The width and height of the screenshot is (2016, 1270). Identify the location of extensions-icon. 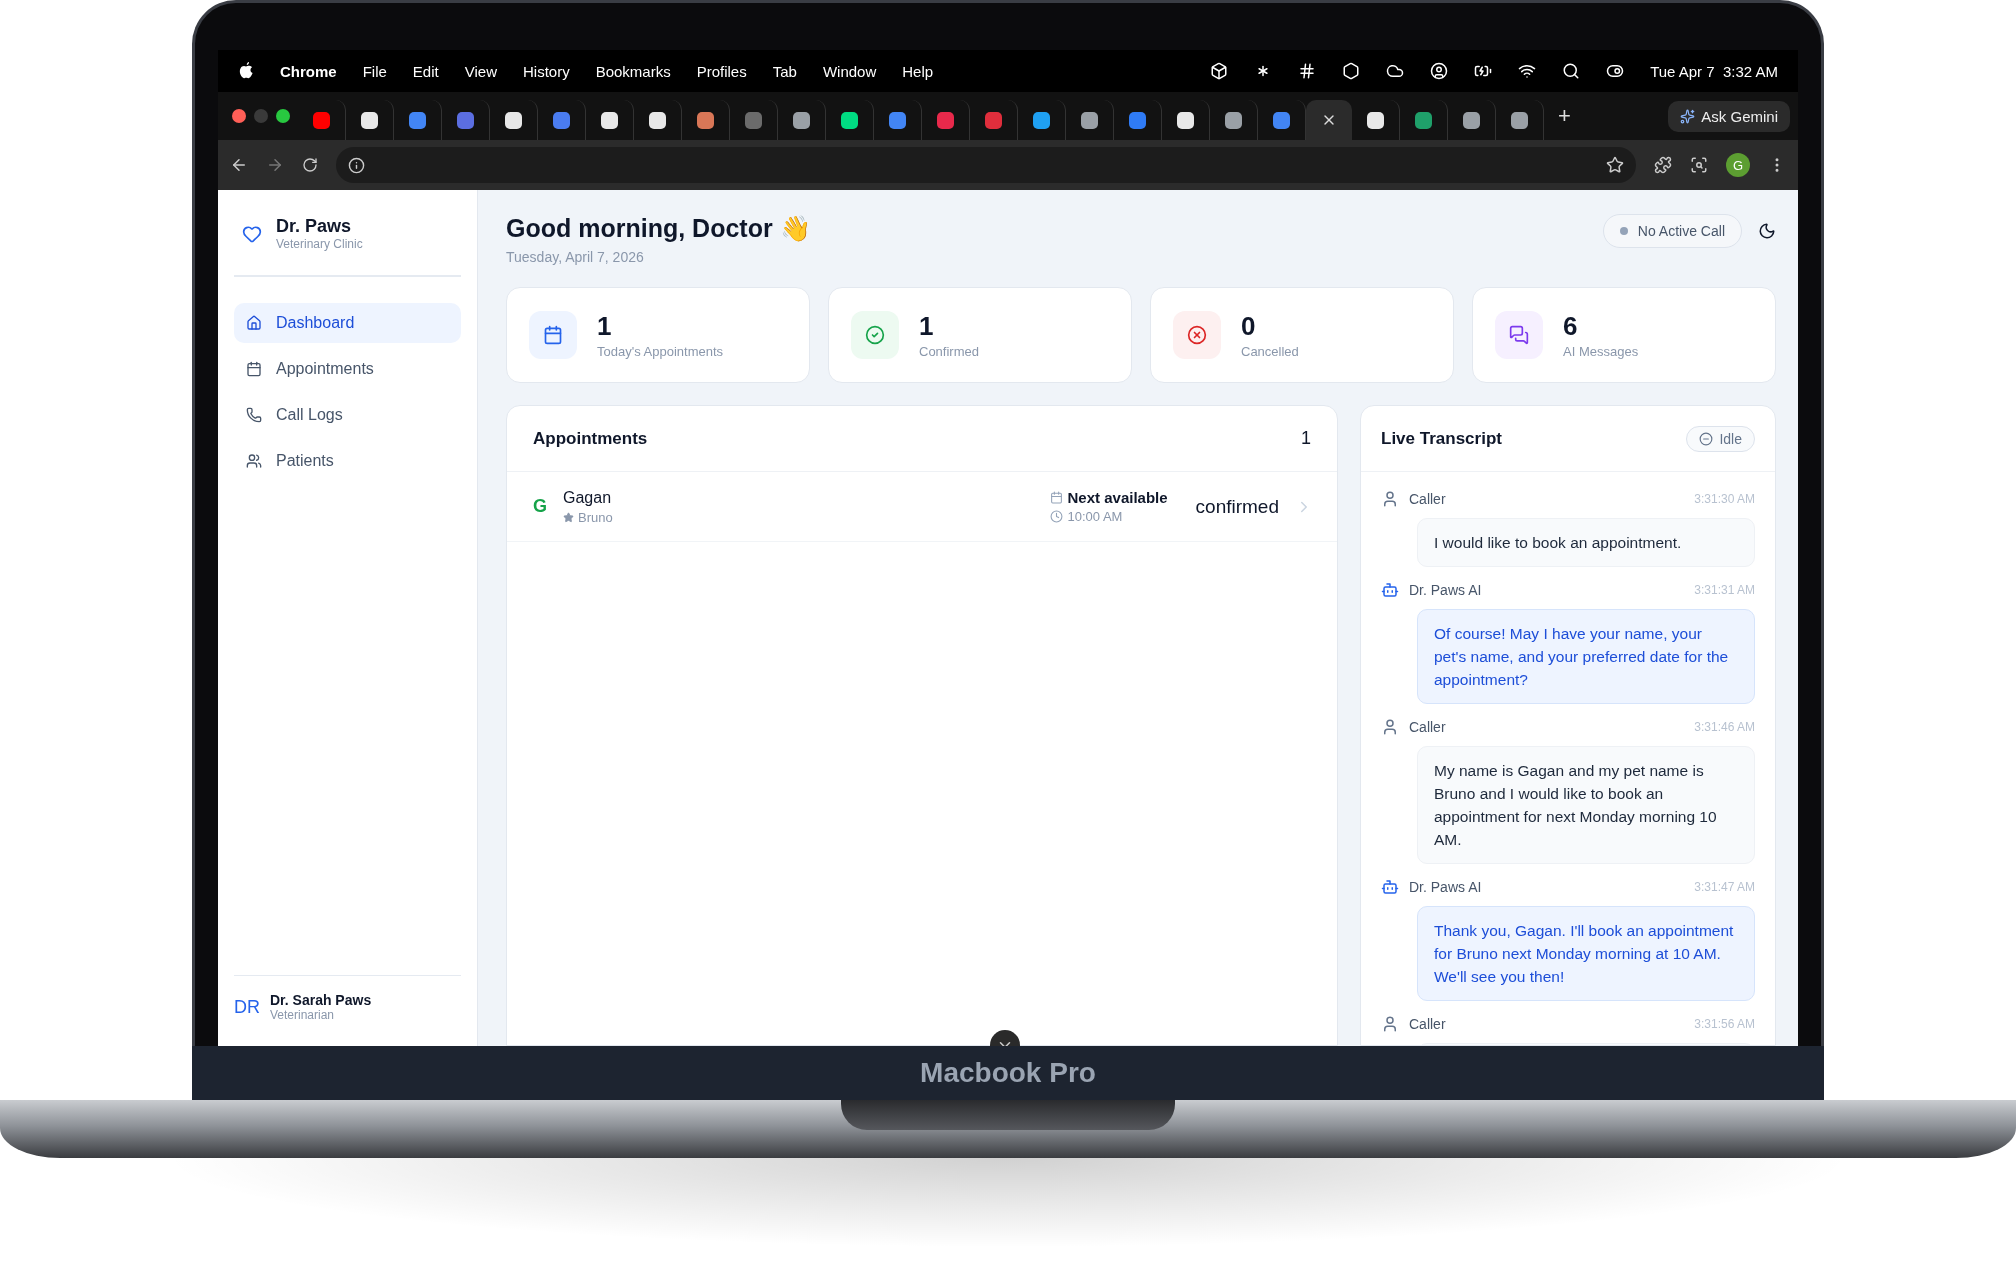
(1663, 165).